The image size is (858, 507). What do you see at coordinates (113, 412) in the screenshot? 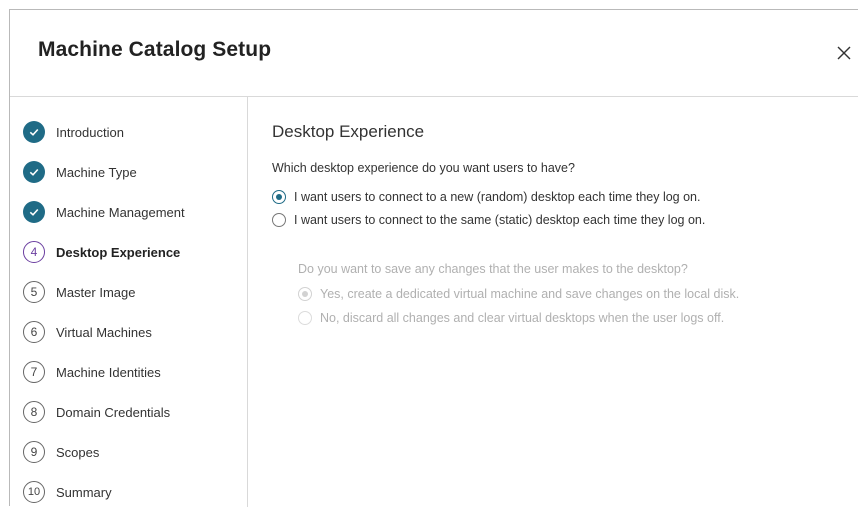
I see `step-label: Domain Credentials` at bounding box center [113, 412].